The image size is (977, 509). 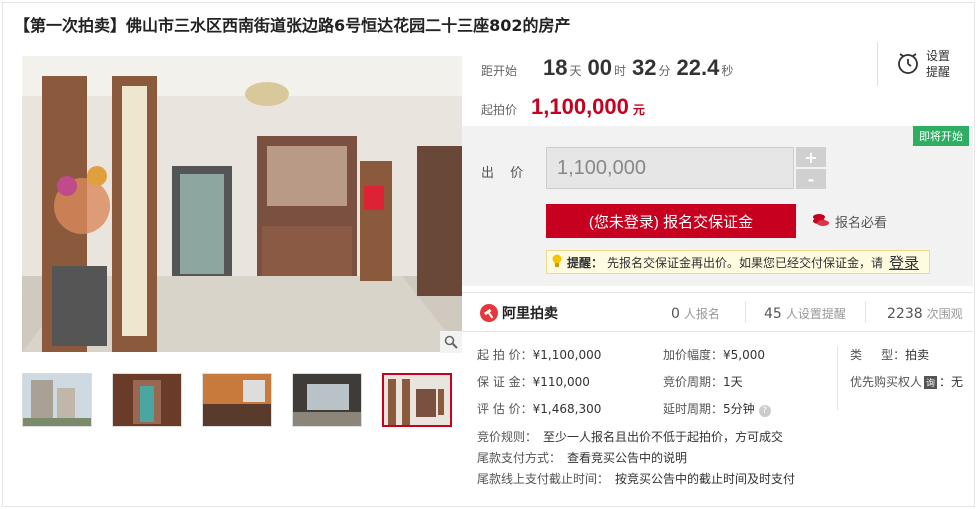 I want to click on detail-key: 优先购买权人, so click(x=886, y=382).